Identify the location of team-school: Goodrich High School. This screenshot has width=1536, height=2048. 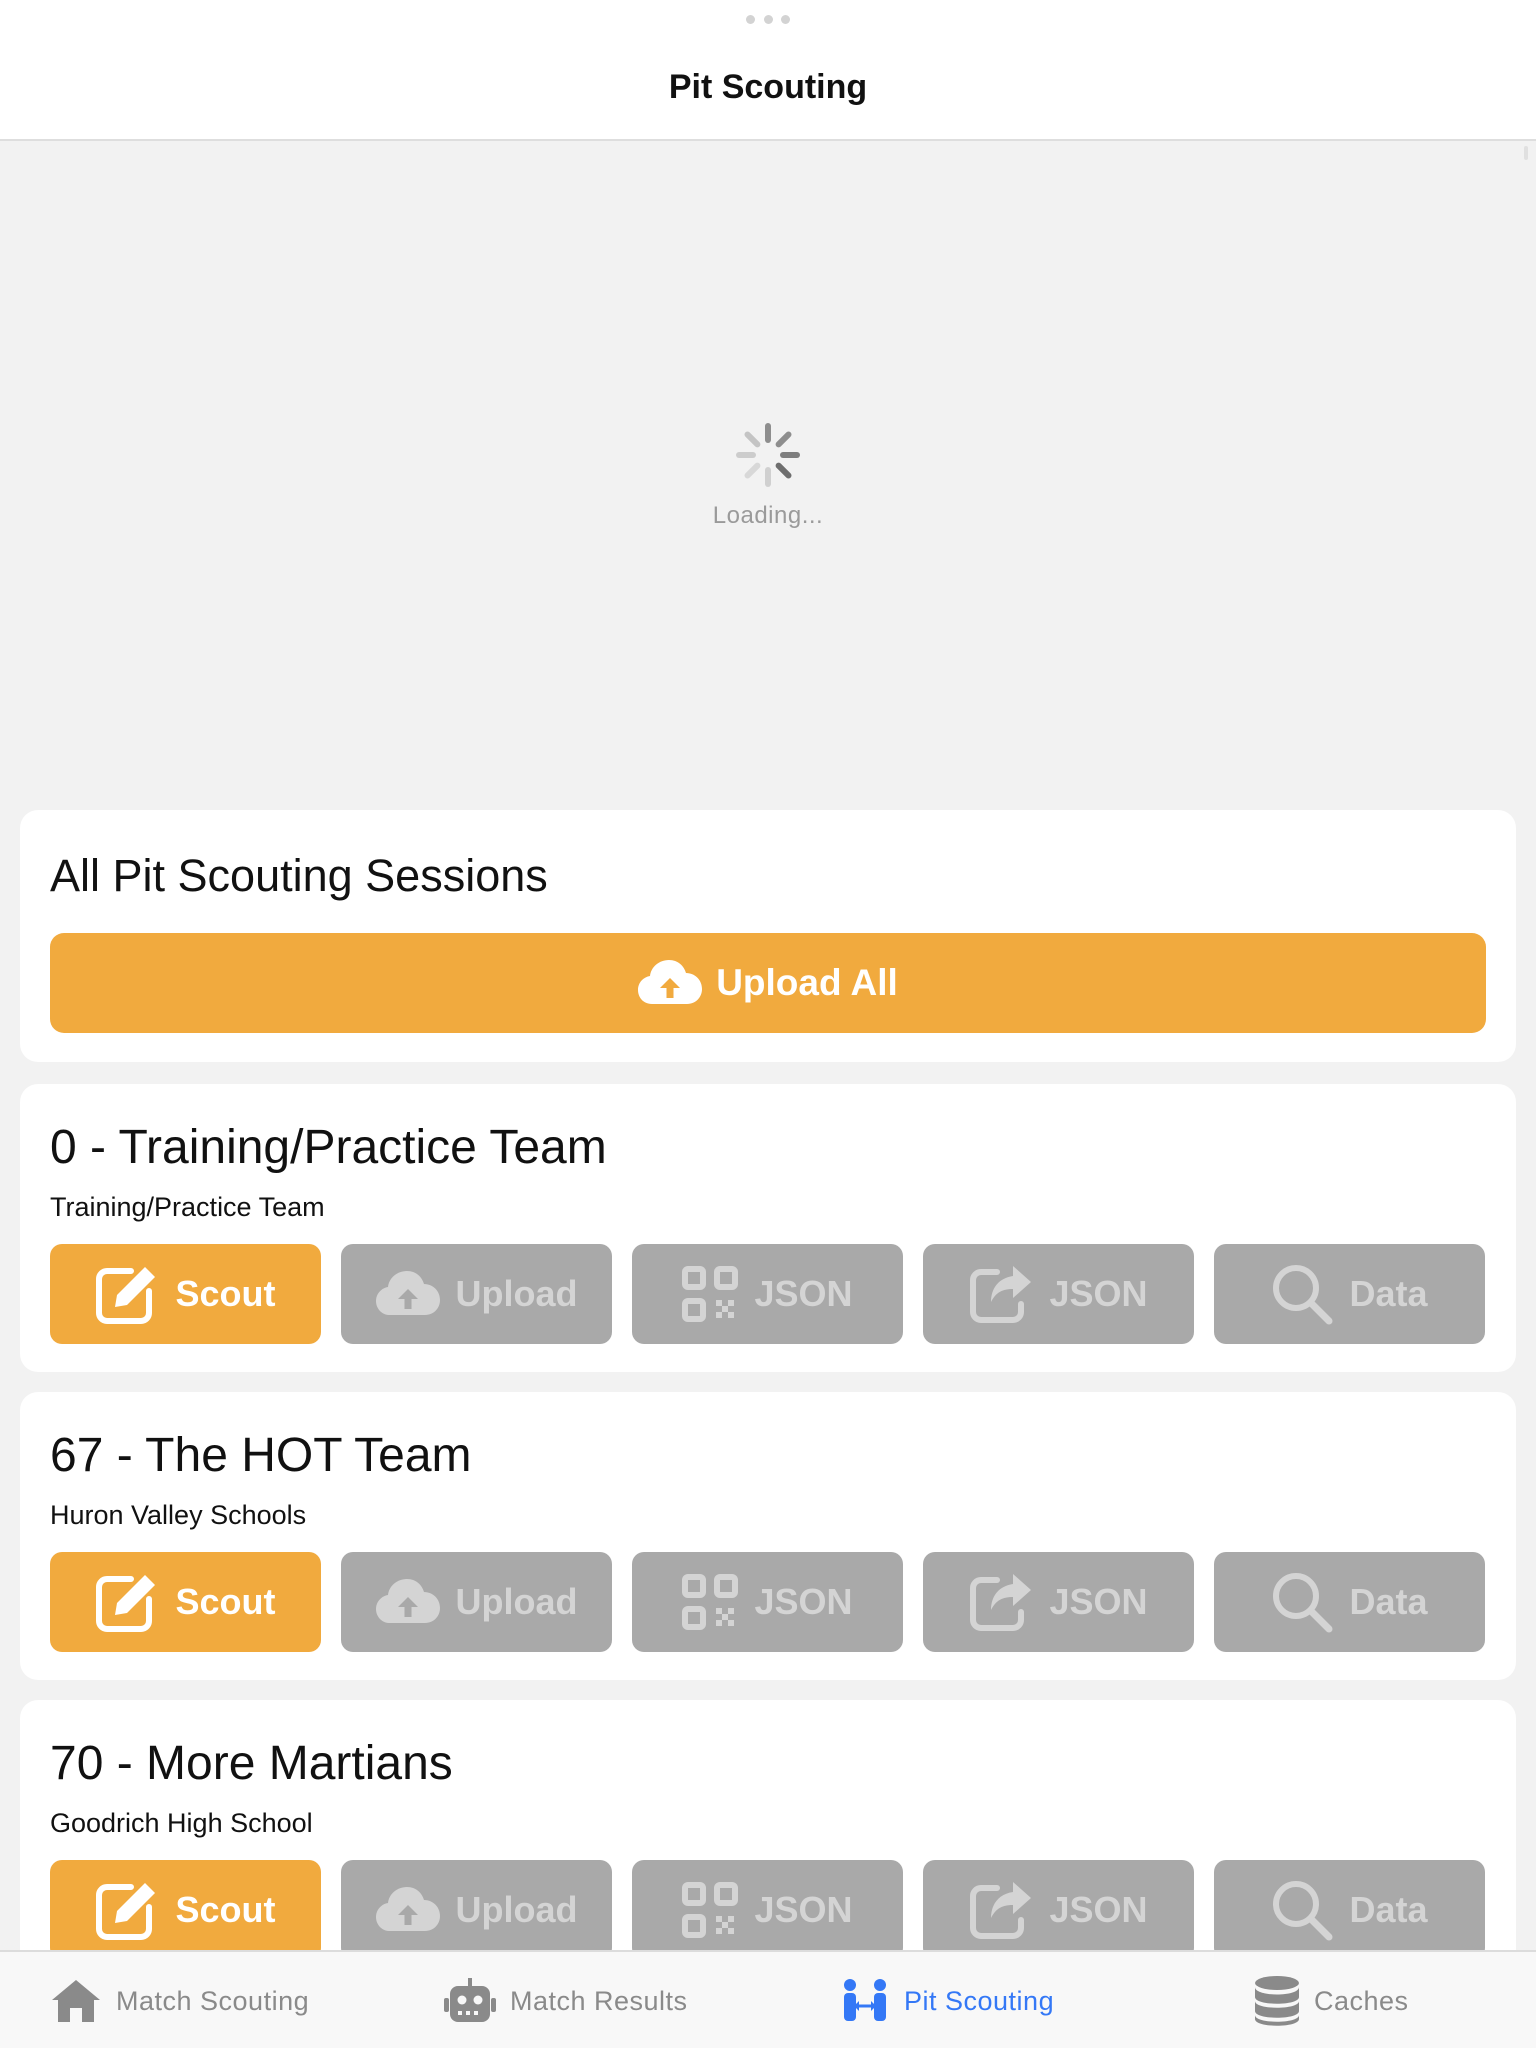
(181, 1823).